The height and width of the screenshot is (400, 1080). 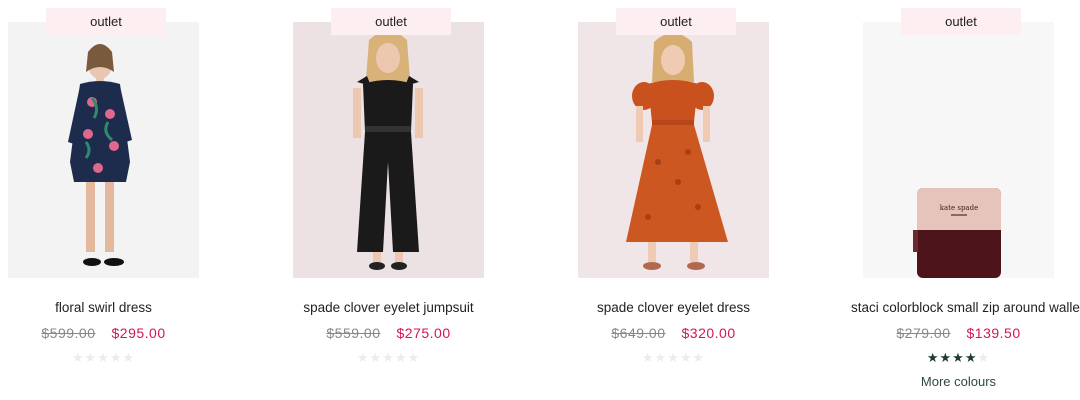 I want to click on original-price: $599.00, so click(x=68, y=333).